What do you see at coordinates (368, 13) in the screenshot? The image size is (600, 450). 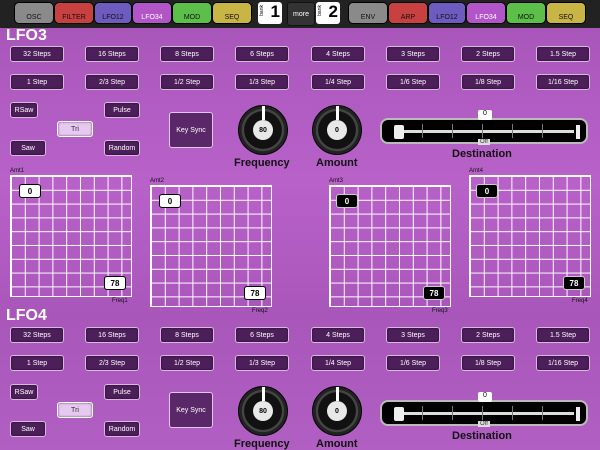 I see `tab-env: ENV` at bounding box center [368, 13].